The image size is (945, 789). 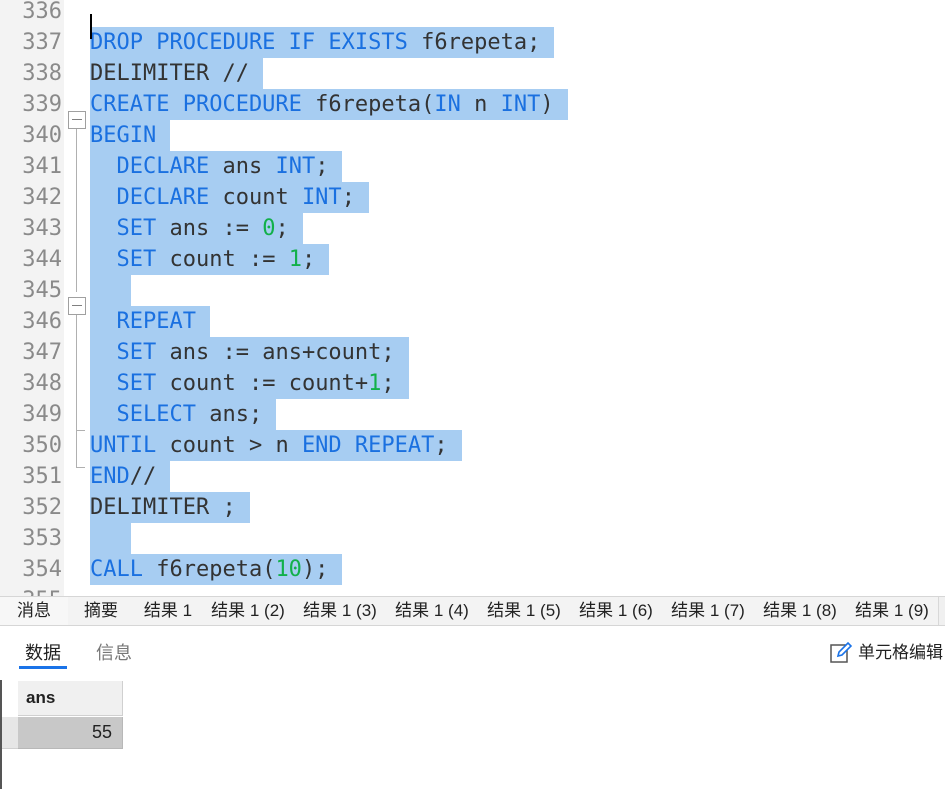 What do you see at coordinates (42, 197) in the screenshot?
I see `line-number: 342` at bounding box center [42, 197].